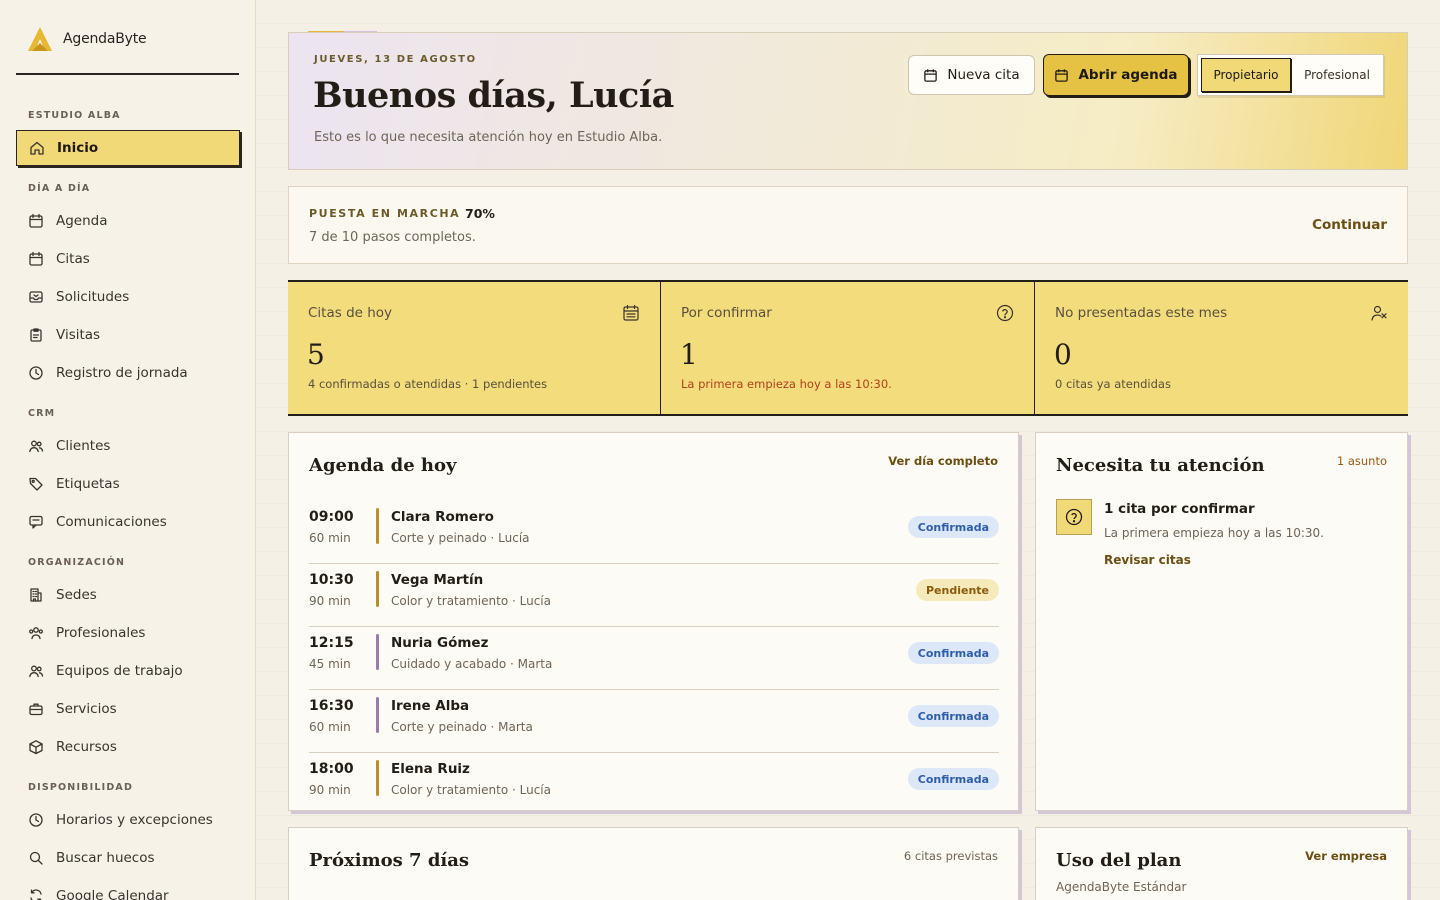  I want to click on view-full-day-link: Ver día completo, so click(943, 461).